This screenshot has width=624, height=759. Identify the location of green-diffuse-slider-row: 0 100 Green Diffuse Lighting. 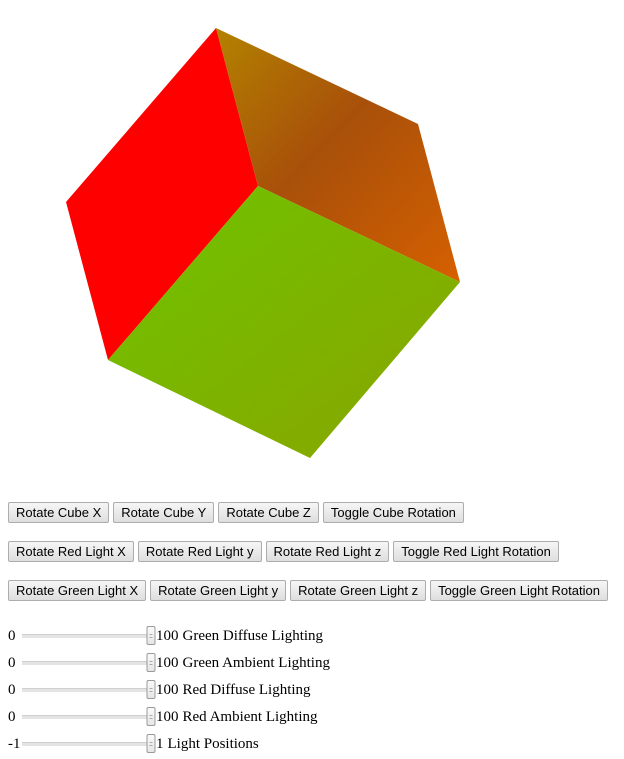
(165, 636).